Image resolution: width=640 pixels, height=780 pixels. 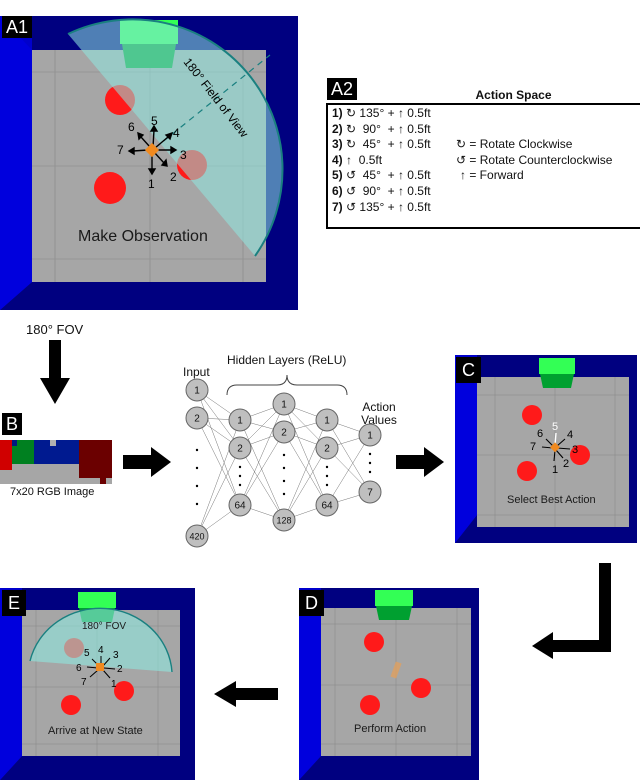 What do you see at coordinates (381, 190) in the screenshot?
I see `action-row: 6) ↺ 90° + ↑ 0.5ft` at bounding box center [381, 190].